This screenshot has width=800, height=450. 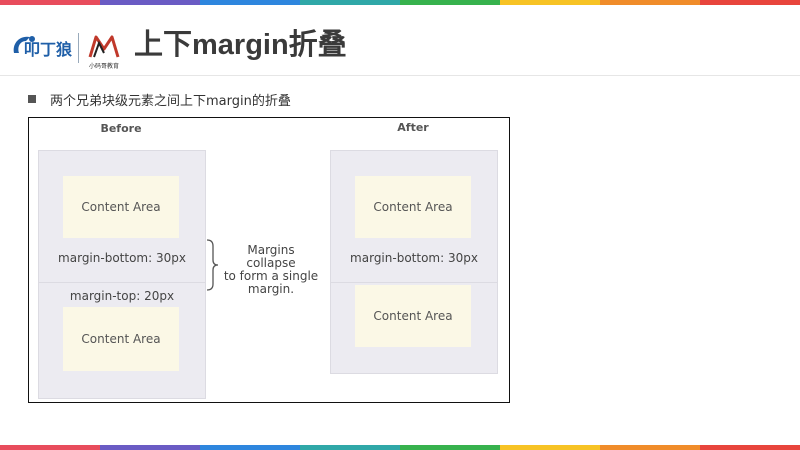 I want to click on bullet-text: 两个兄弟块级元素之间上下margin的折叠, so click(x=170, y=101).